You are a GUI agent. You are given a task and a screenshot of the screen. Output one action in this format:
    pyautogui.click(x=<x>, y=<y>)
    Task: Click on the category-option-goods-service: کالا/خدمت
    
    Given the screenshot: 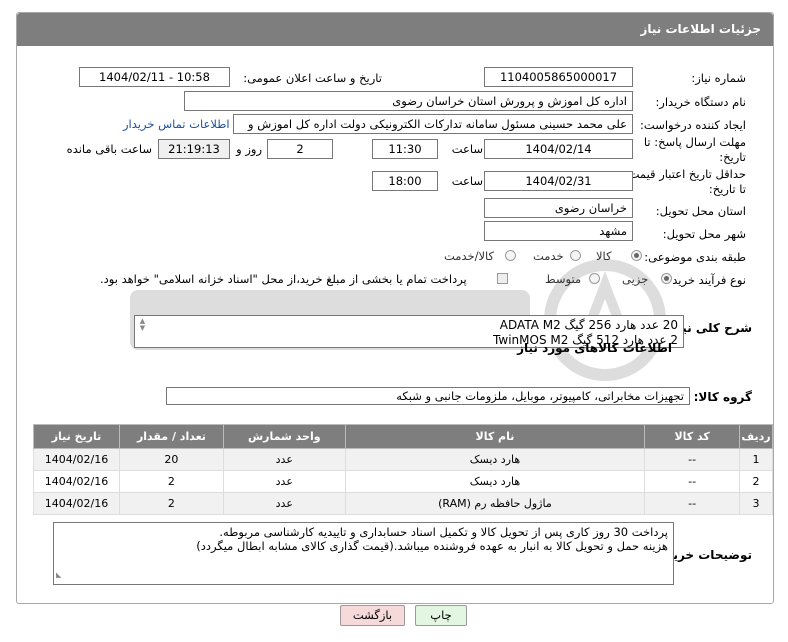 What is the action you would take?
    pyautogui.click(x=469, y=256)
    